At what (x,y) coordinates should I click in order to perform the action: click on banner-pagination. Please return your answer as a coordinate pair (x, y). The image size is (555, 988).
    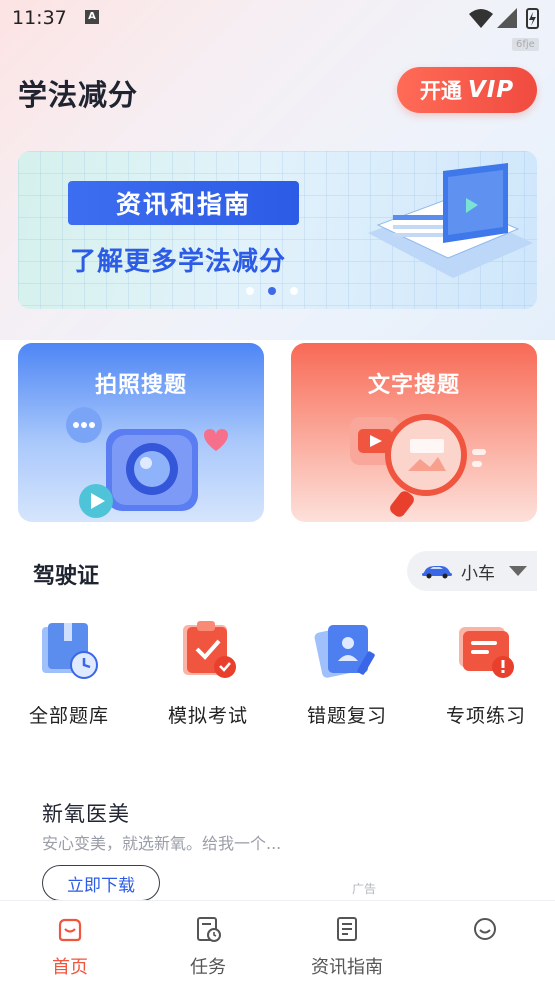
    Looking at the image, I should click on (272, 291).